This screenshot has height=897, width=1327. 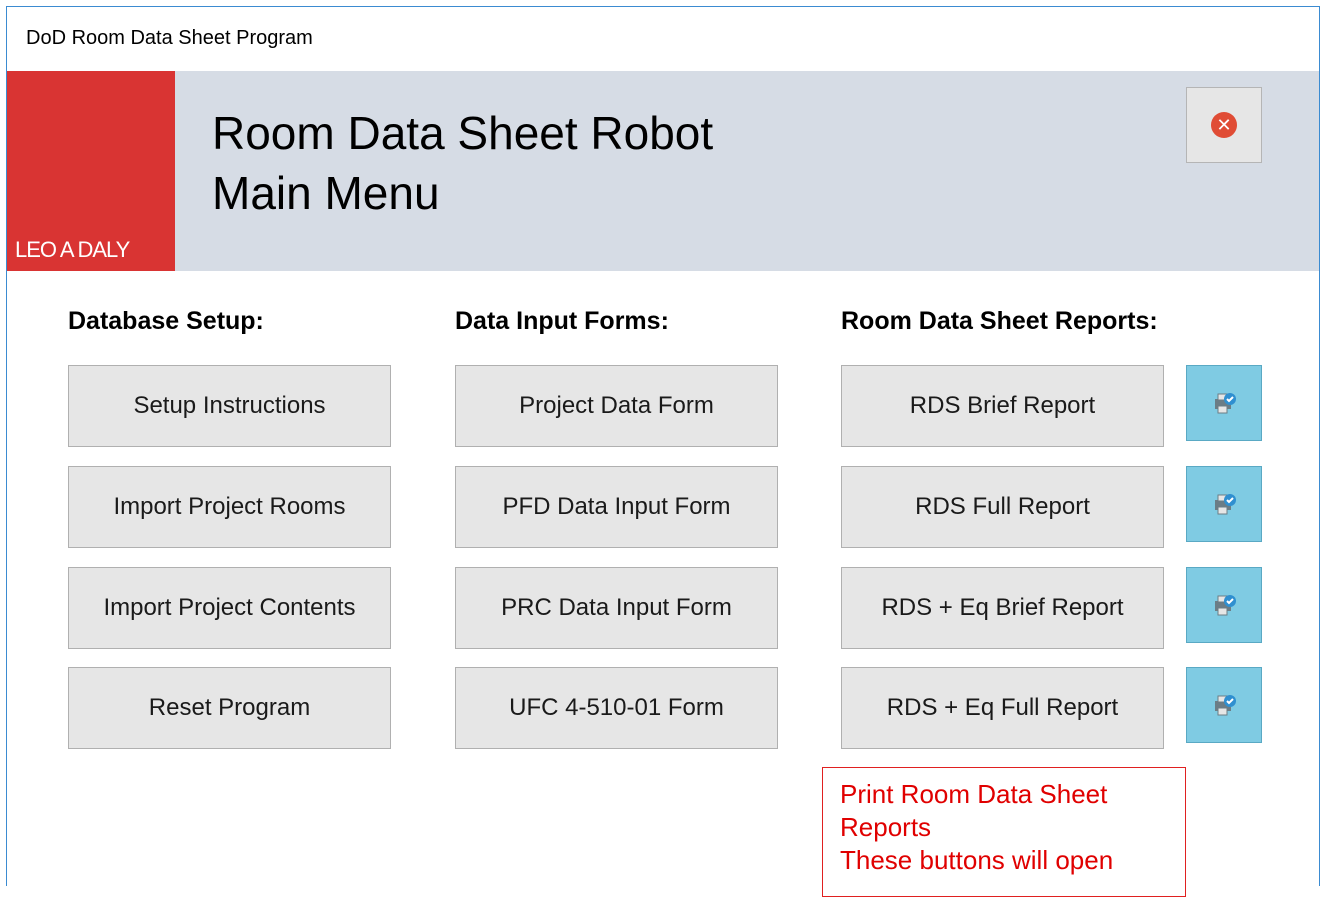 What do you see at coordinates (616, 507) in the screenshot?
I see `pfd-data-input-form-button: PFD Data Input Form` at bounding box center [616, 507].